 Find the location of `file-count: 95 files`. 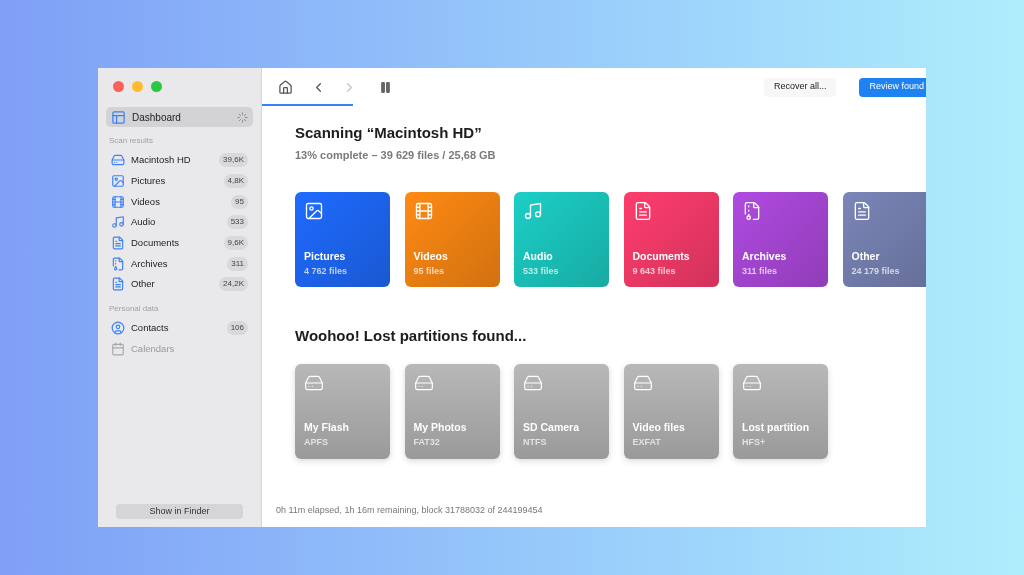

file-count: 95 files is located at coordinates (429, 271).